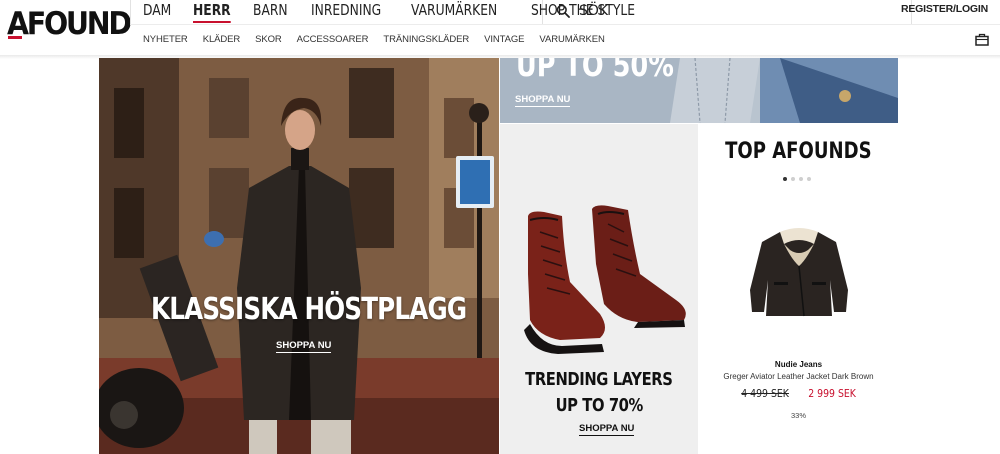  I want to click on discount-percent: 33%, so click(798, 415).